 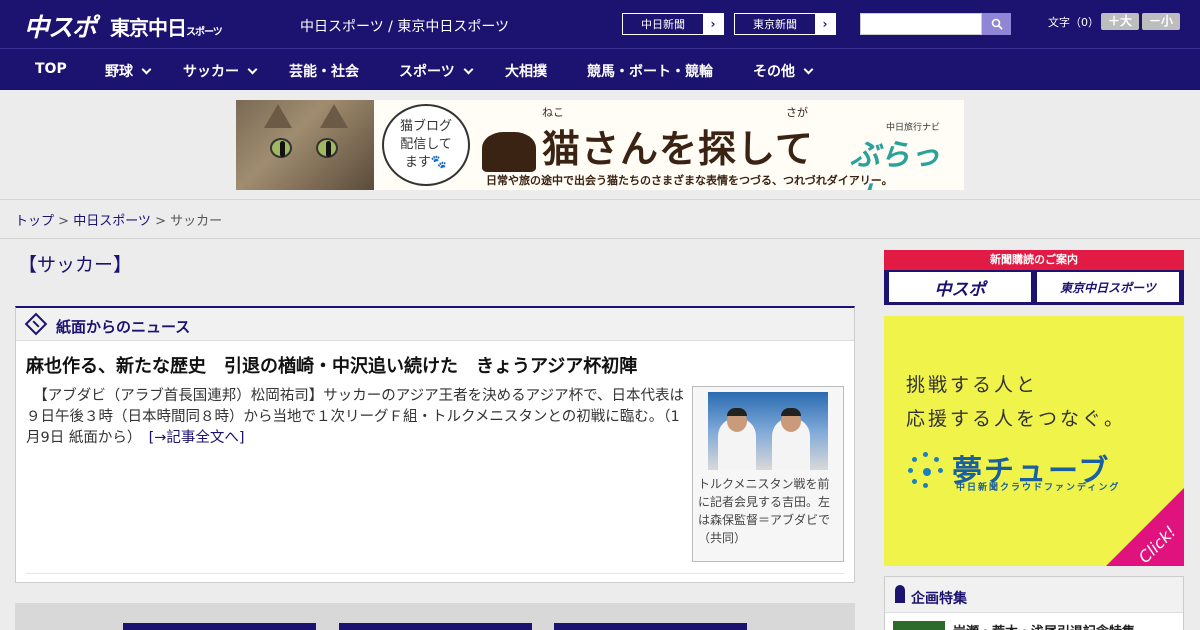 I want to click on cat-silhouette-icon, so click(x=509, y=151).